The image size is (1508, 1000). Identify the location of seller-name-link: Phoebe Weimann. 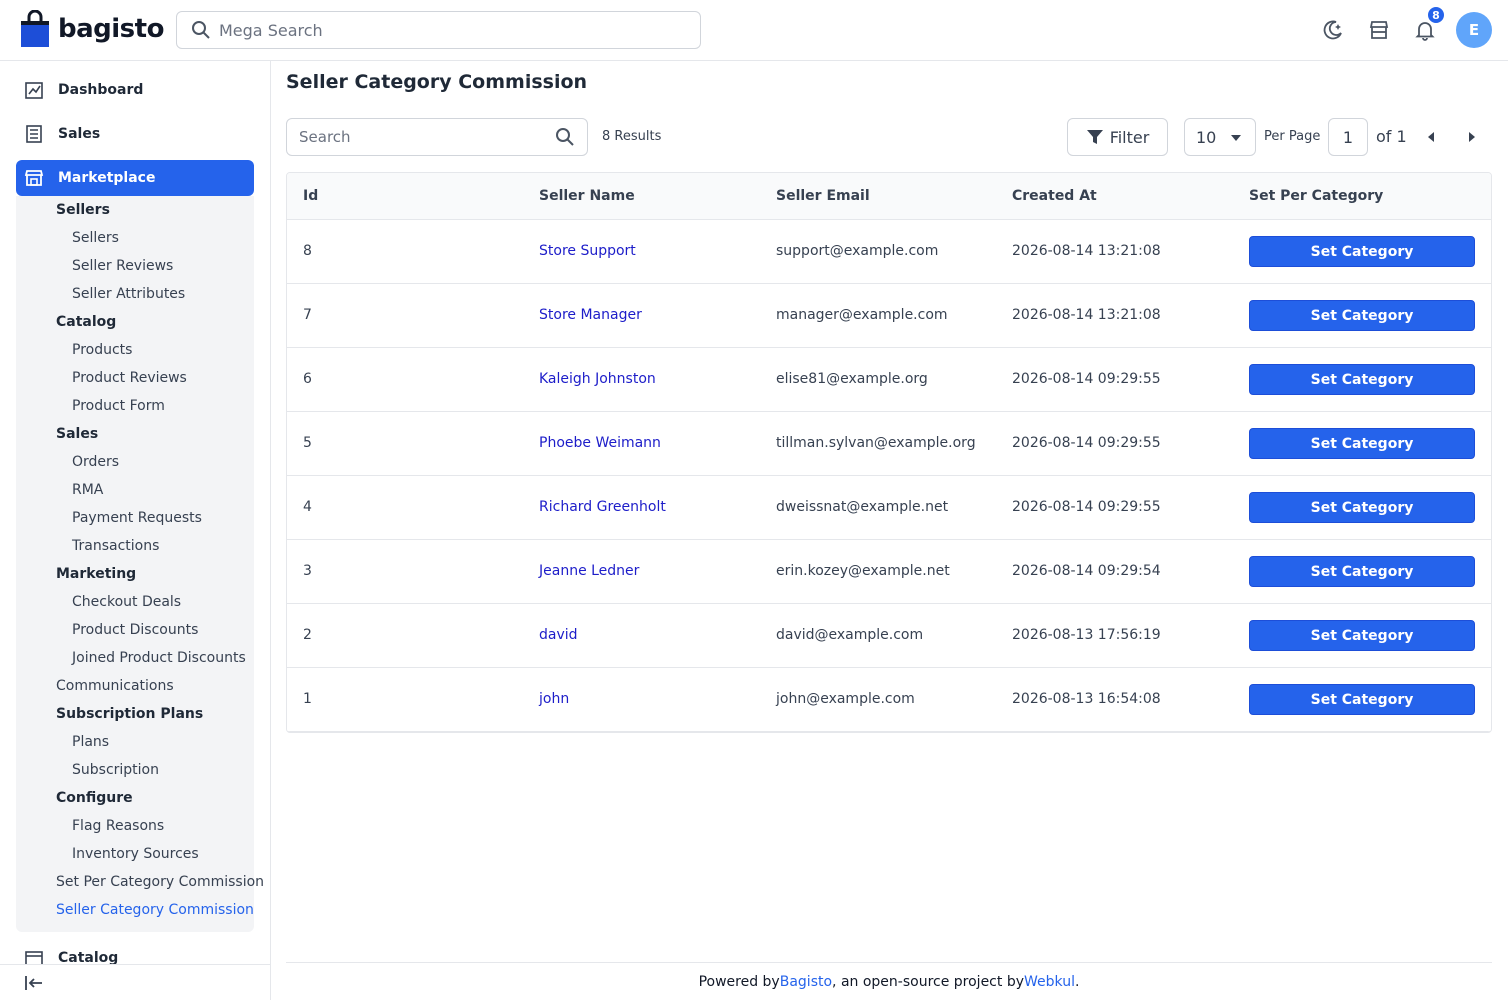
(600, 443).